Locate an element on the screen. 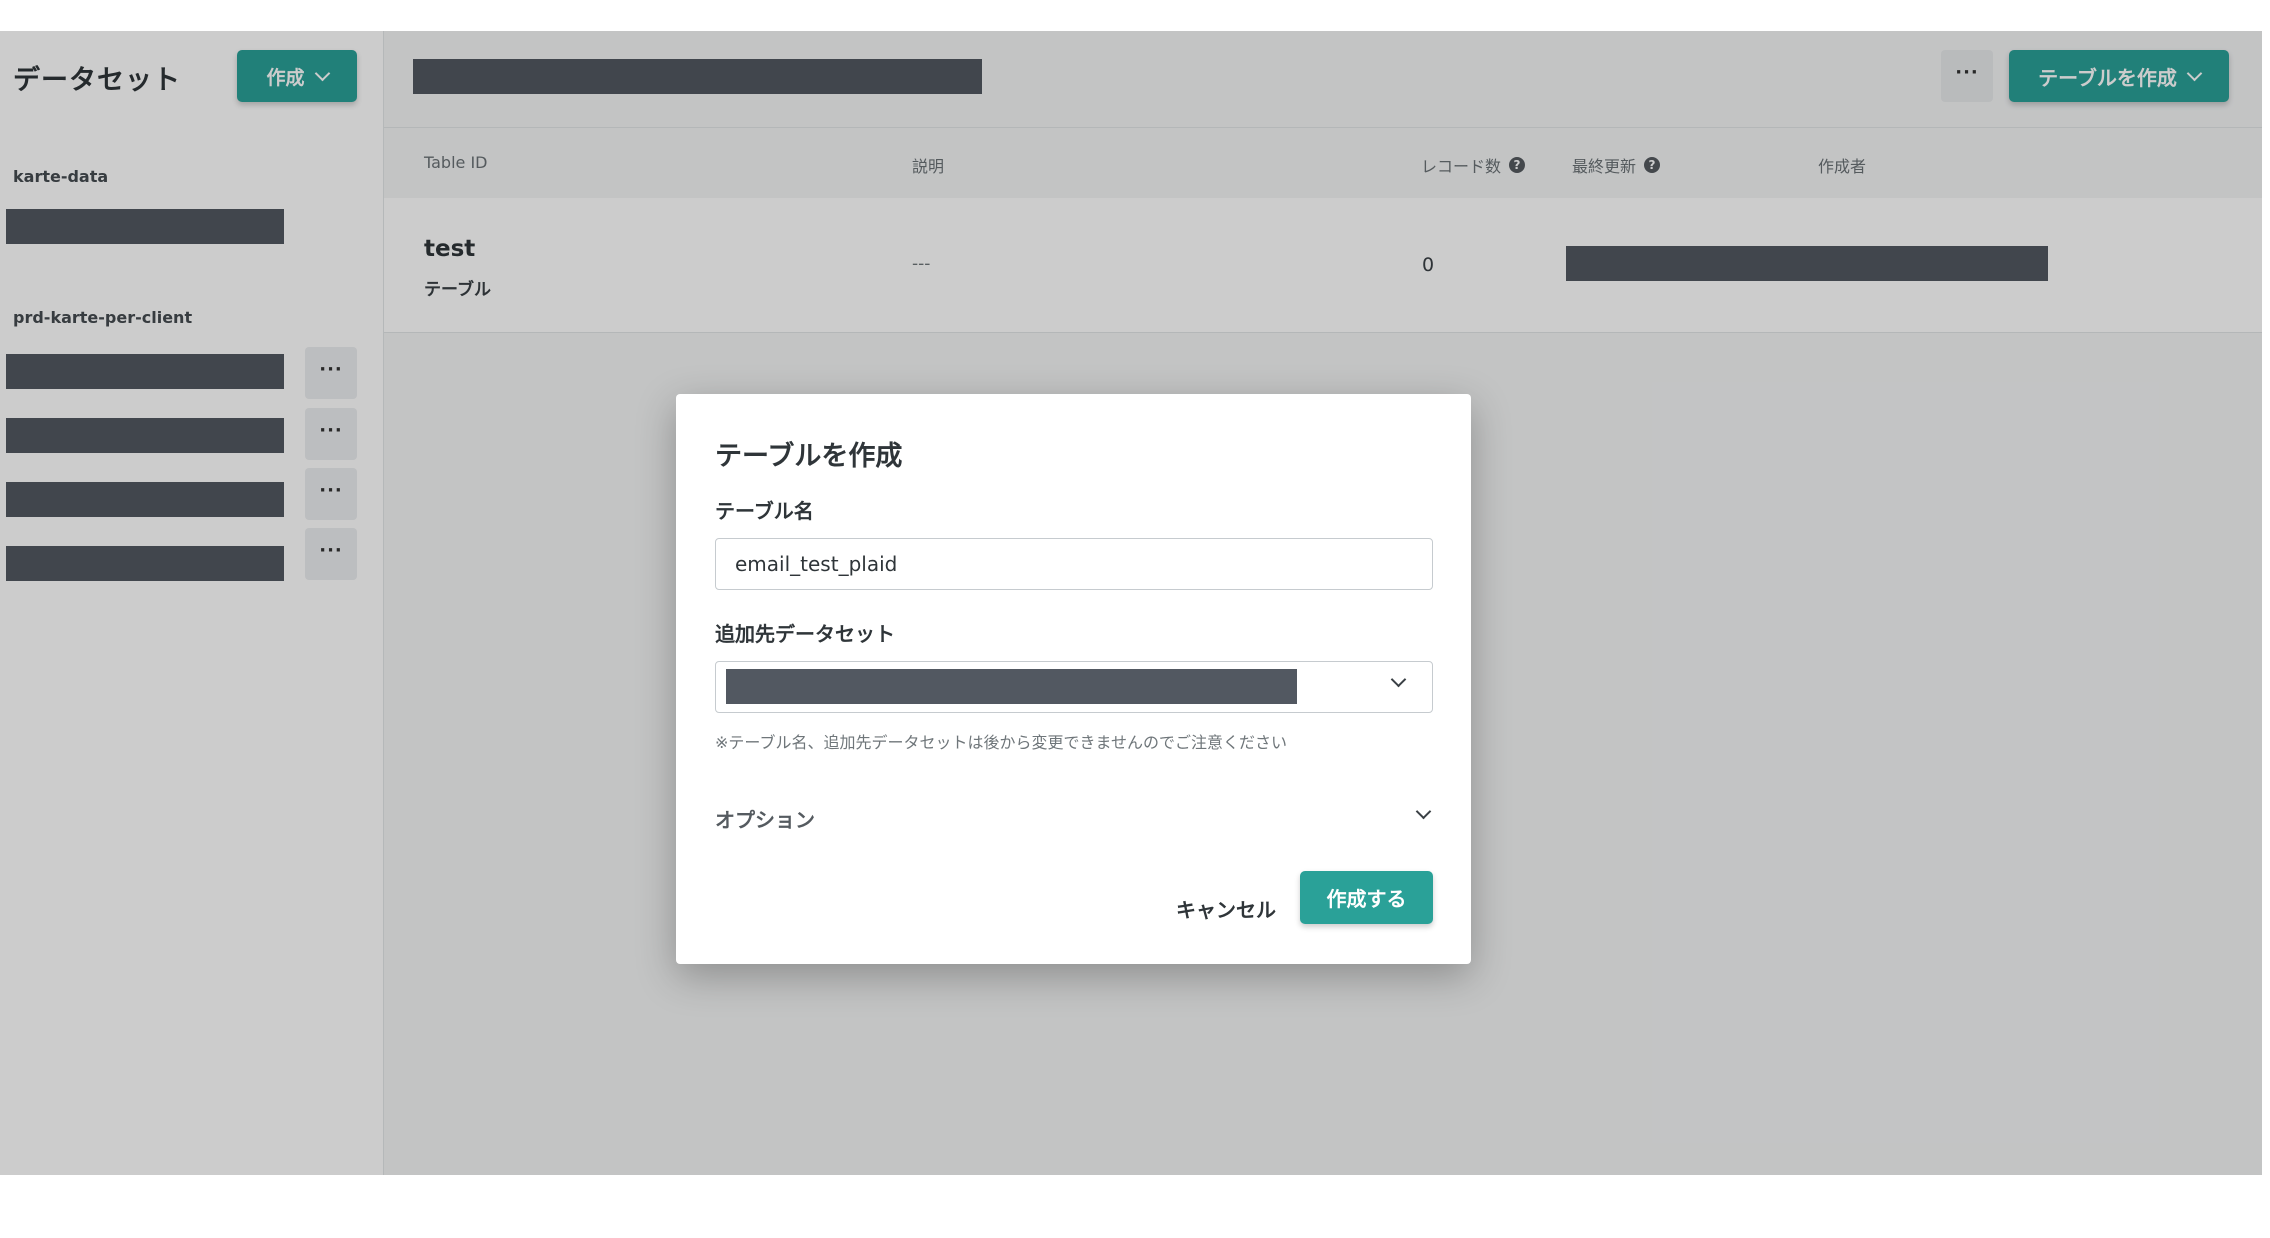 This screenshot has width=2270, height=1238. dialog-title: テーブルを作成 is located at coordinates (809, 456).